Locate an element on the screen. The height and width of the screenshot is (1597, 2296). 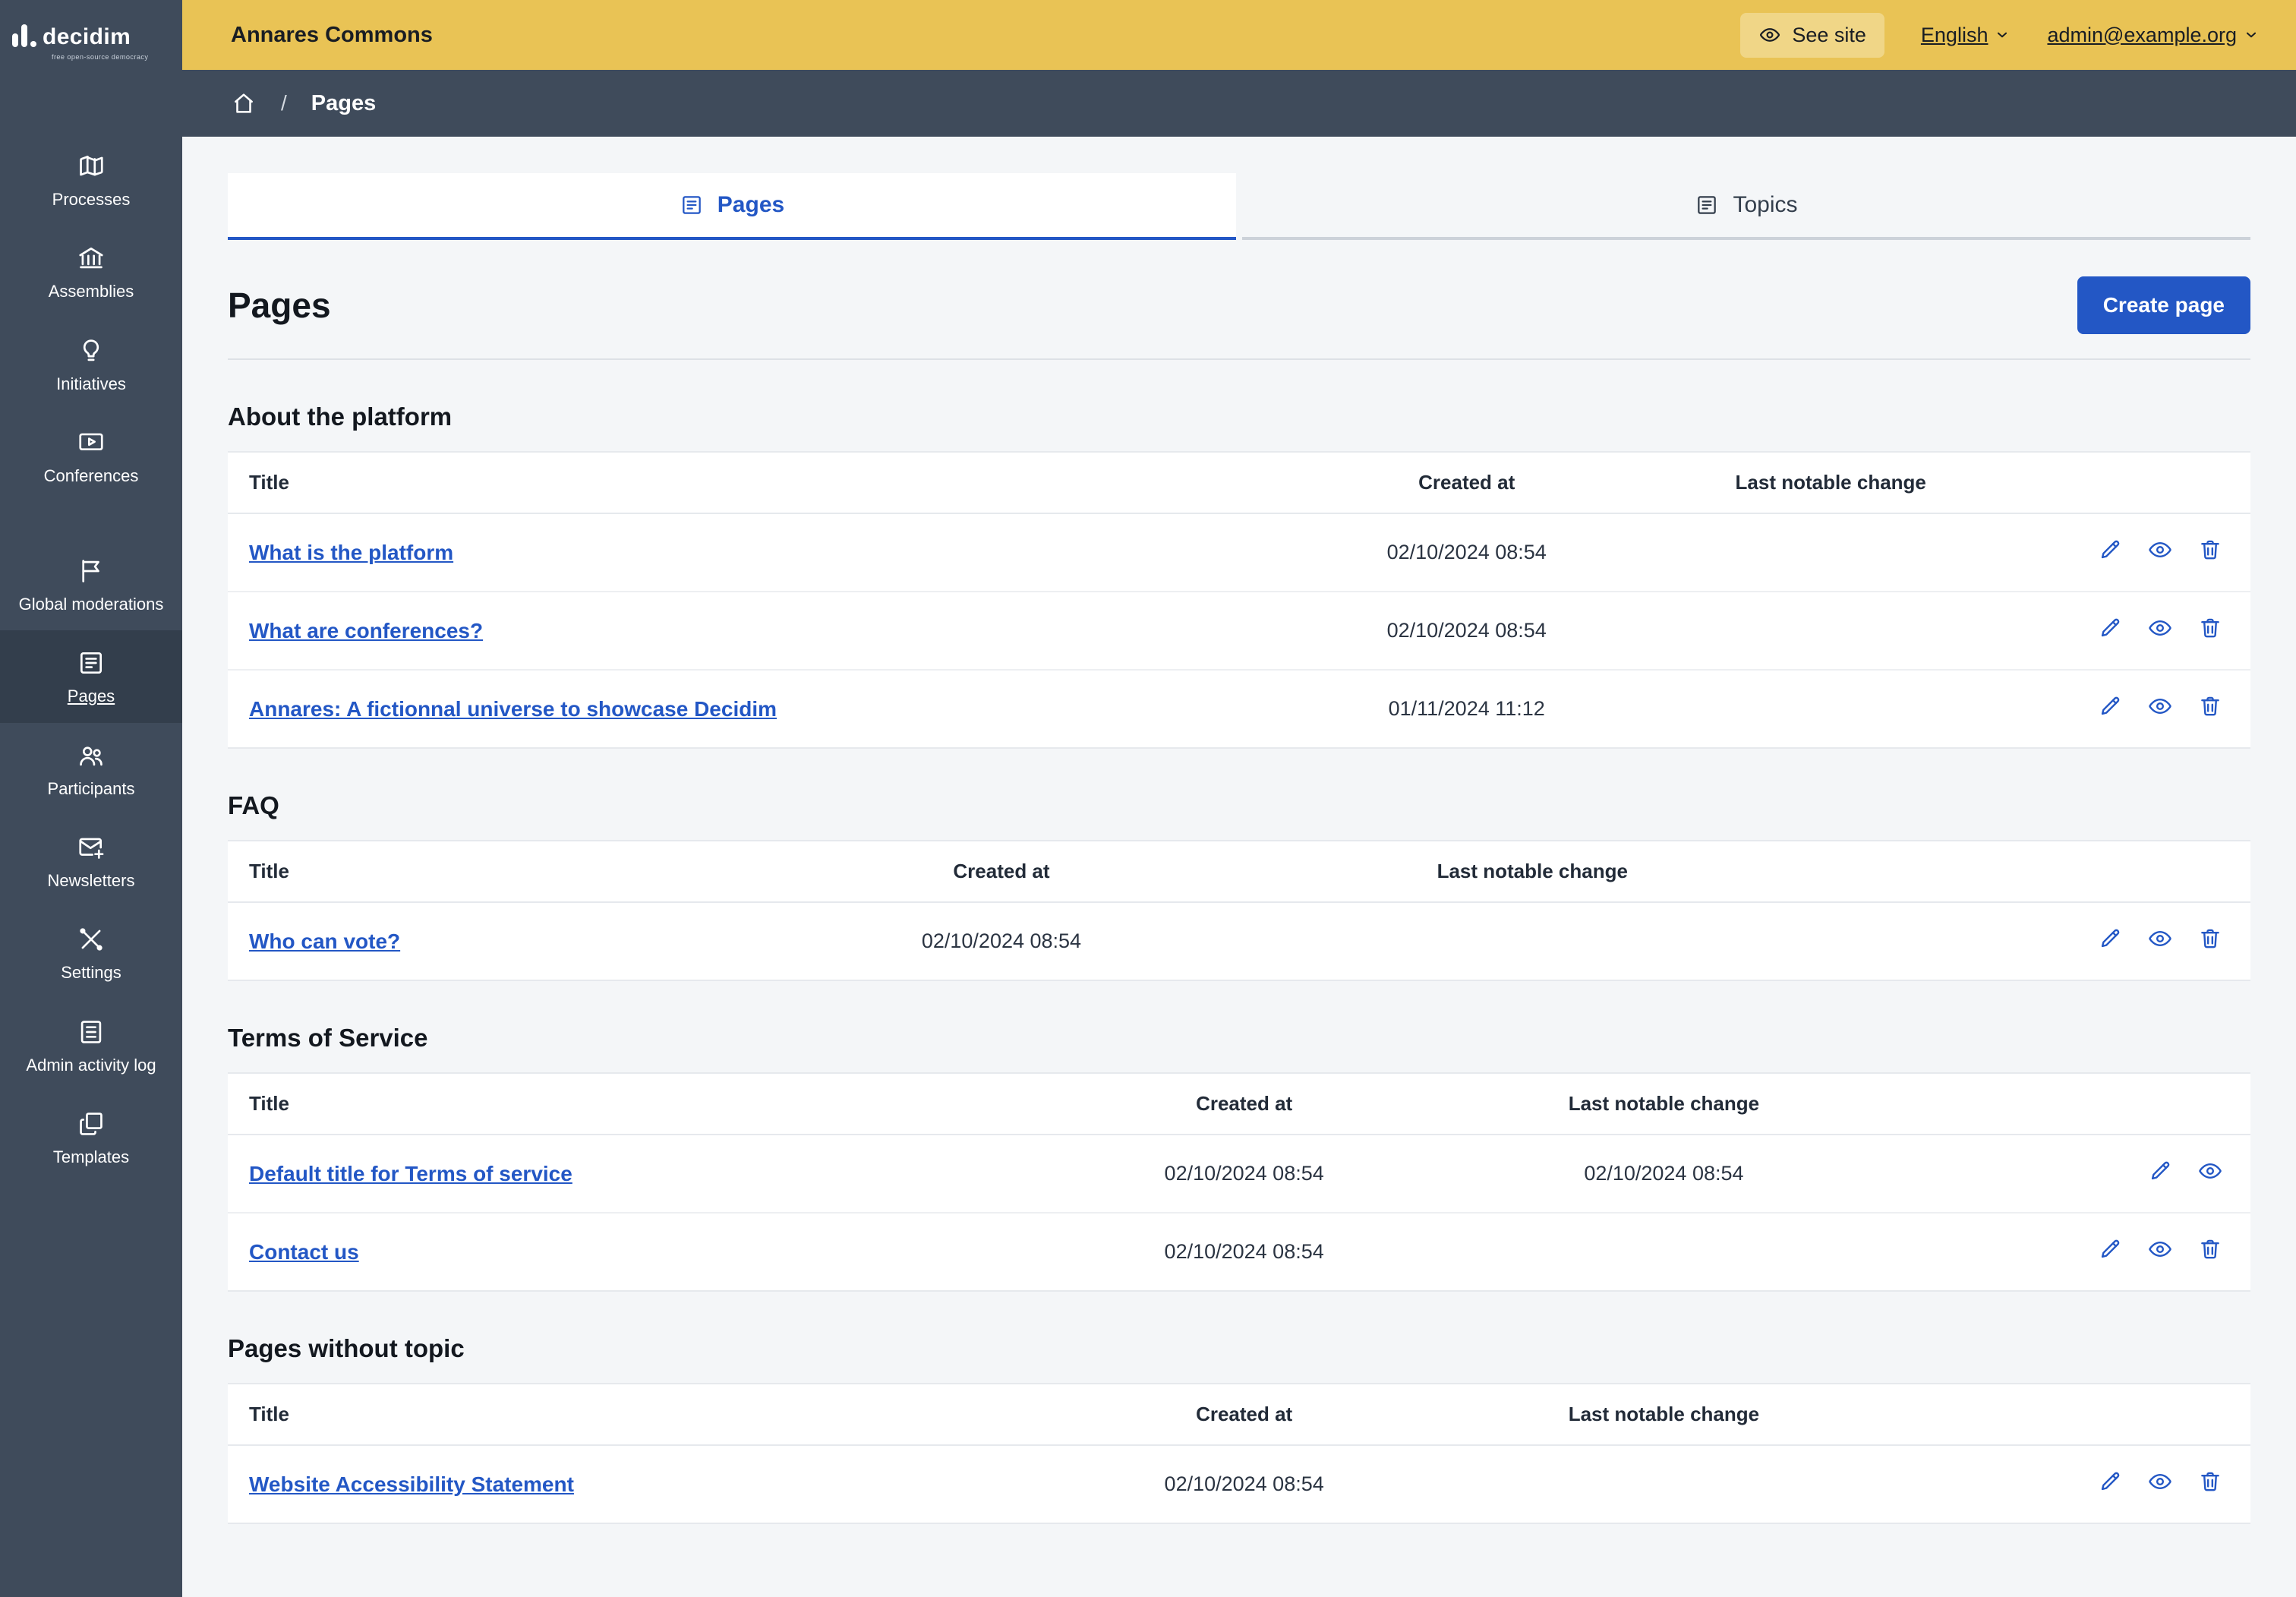
see-site-button: See site is located at coordinates (1812, 35).